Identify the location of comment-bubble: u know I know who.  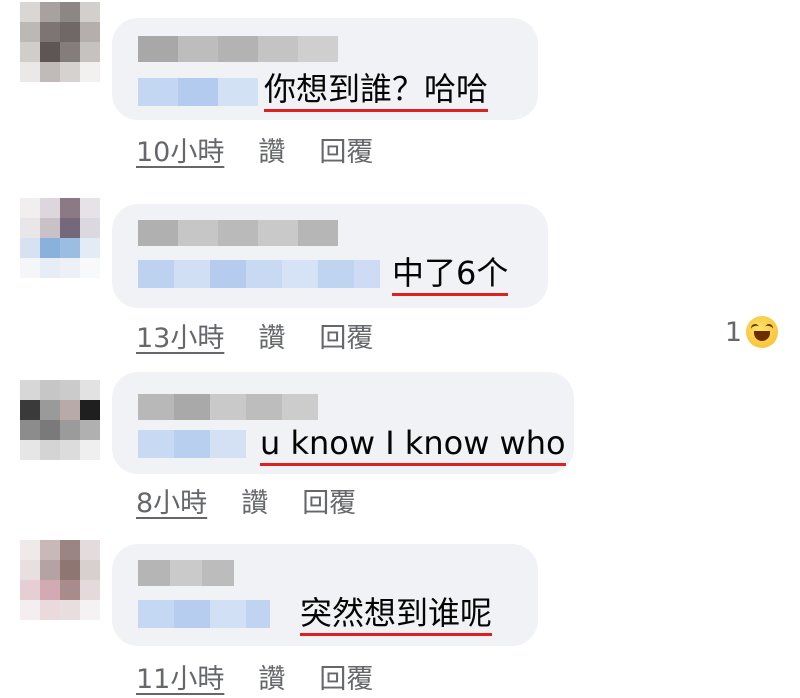
(343, 423).